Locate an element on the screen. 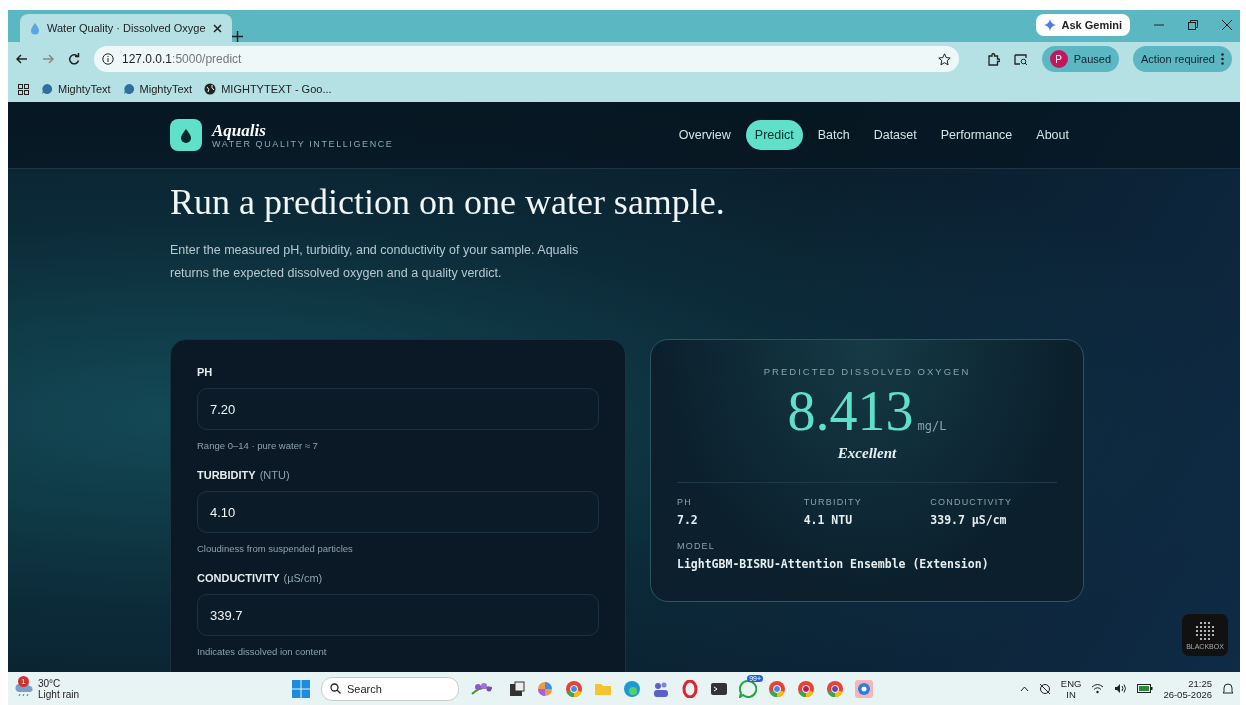 This screenshot has height=705, width=1246. back-icon is located at coordinates (22, 59).